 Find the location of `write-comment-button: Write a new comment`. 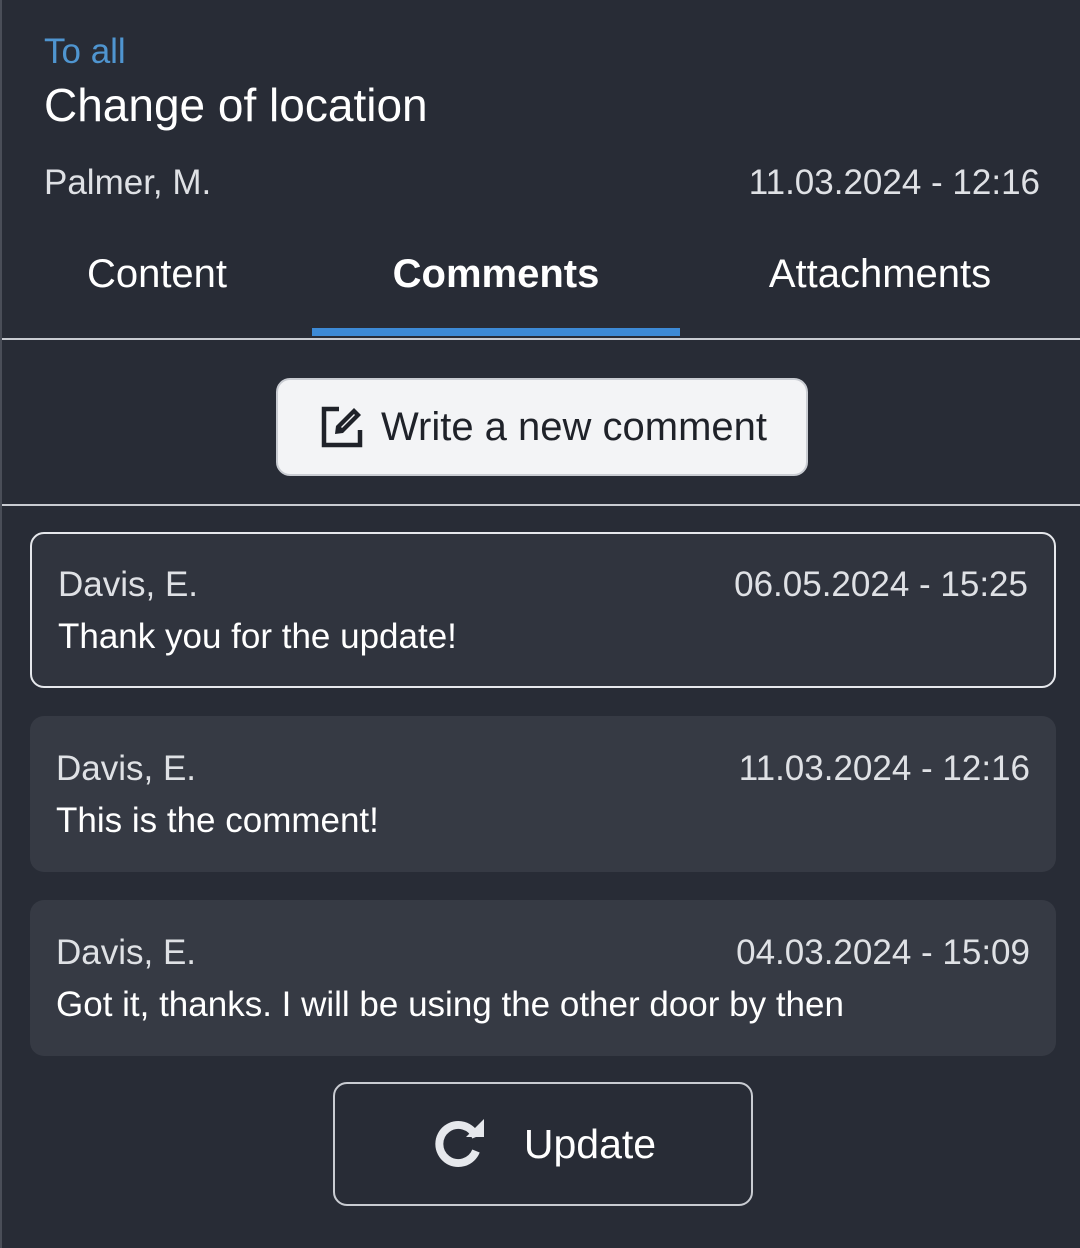

write-comment-button: Write a new comment is located at coordinates (542, 427).